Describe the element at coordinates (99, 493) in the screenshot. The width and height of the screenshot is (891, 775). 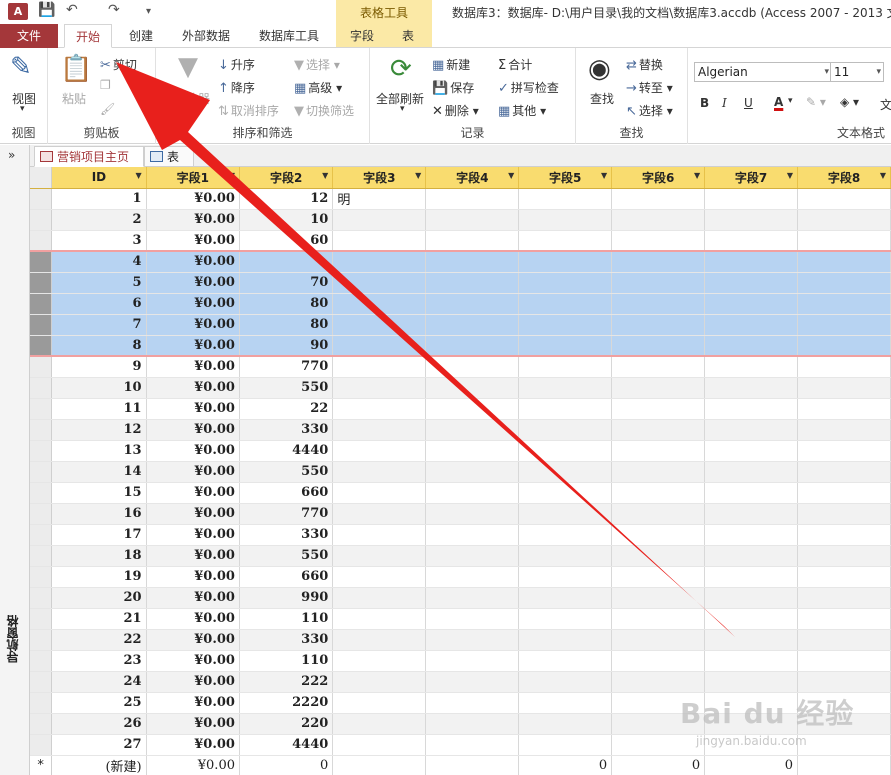
I see `table-cell: 15` at that location.